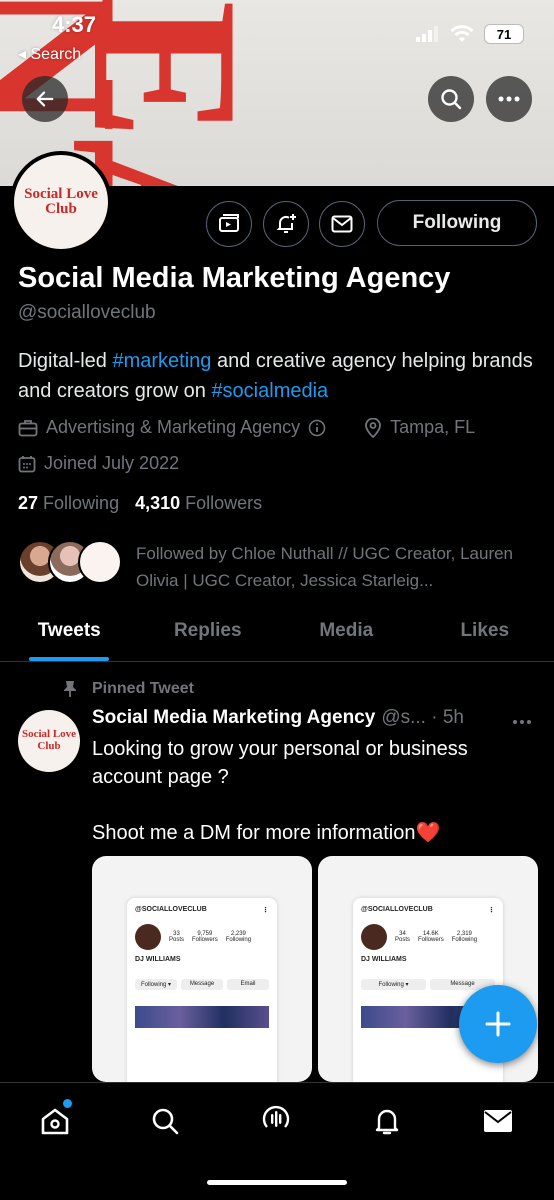 The height and width of the screenshot is (1200, 554). Describe the element at coordinates (208, 635) in the screenshot. I see `tab-replies: Replies` at that location.